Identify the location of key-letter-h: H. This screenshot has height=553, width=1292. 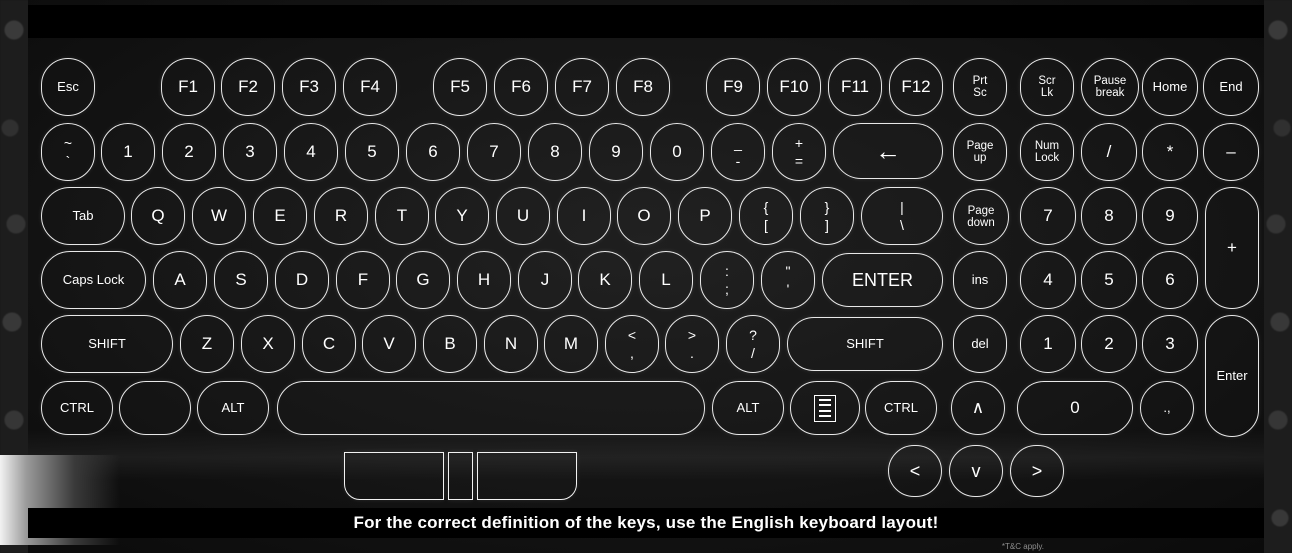
(484, 280).